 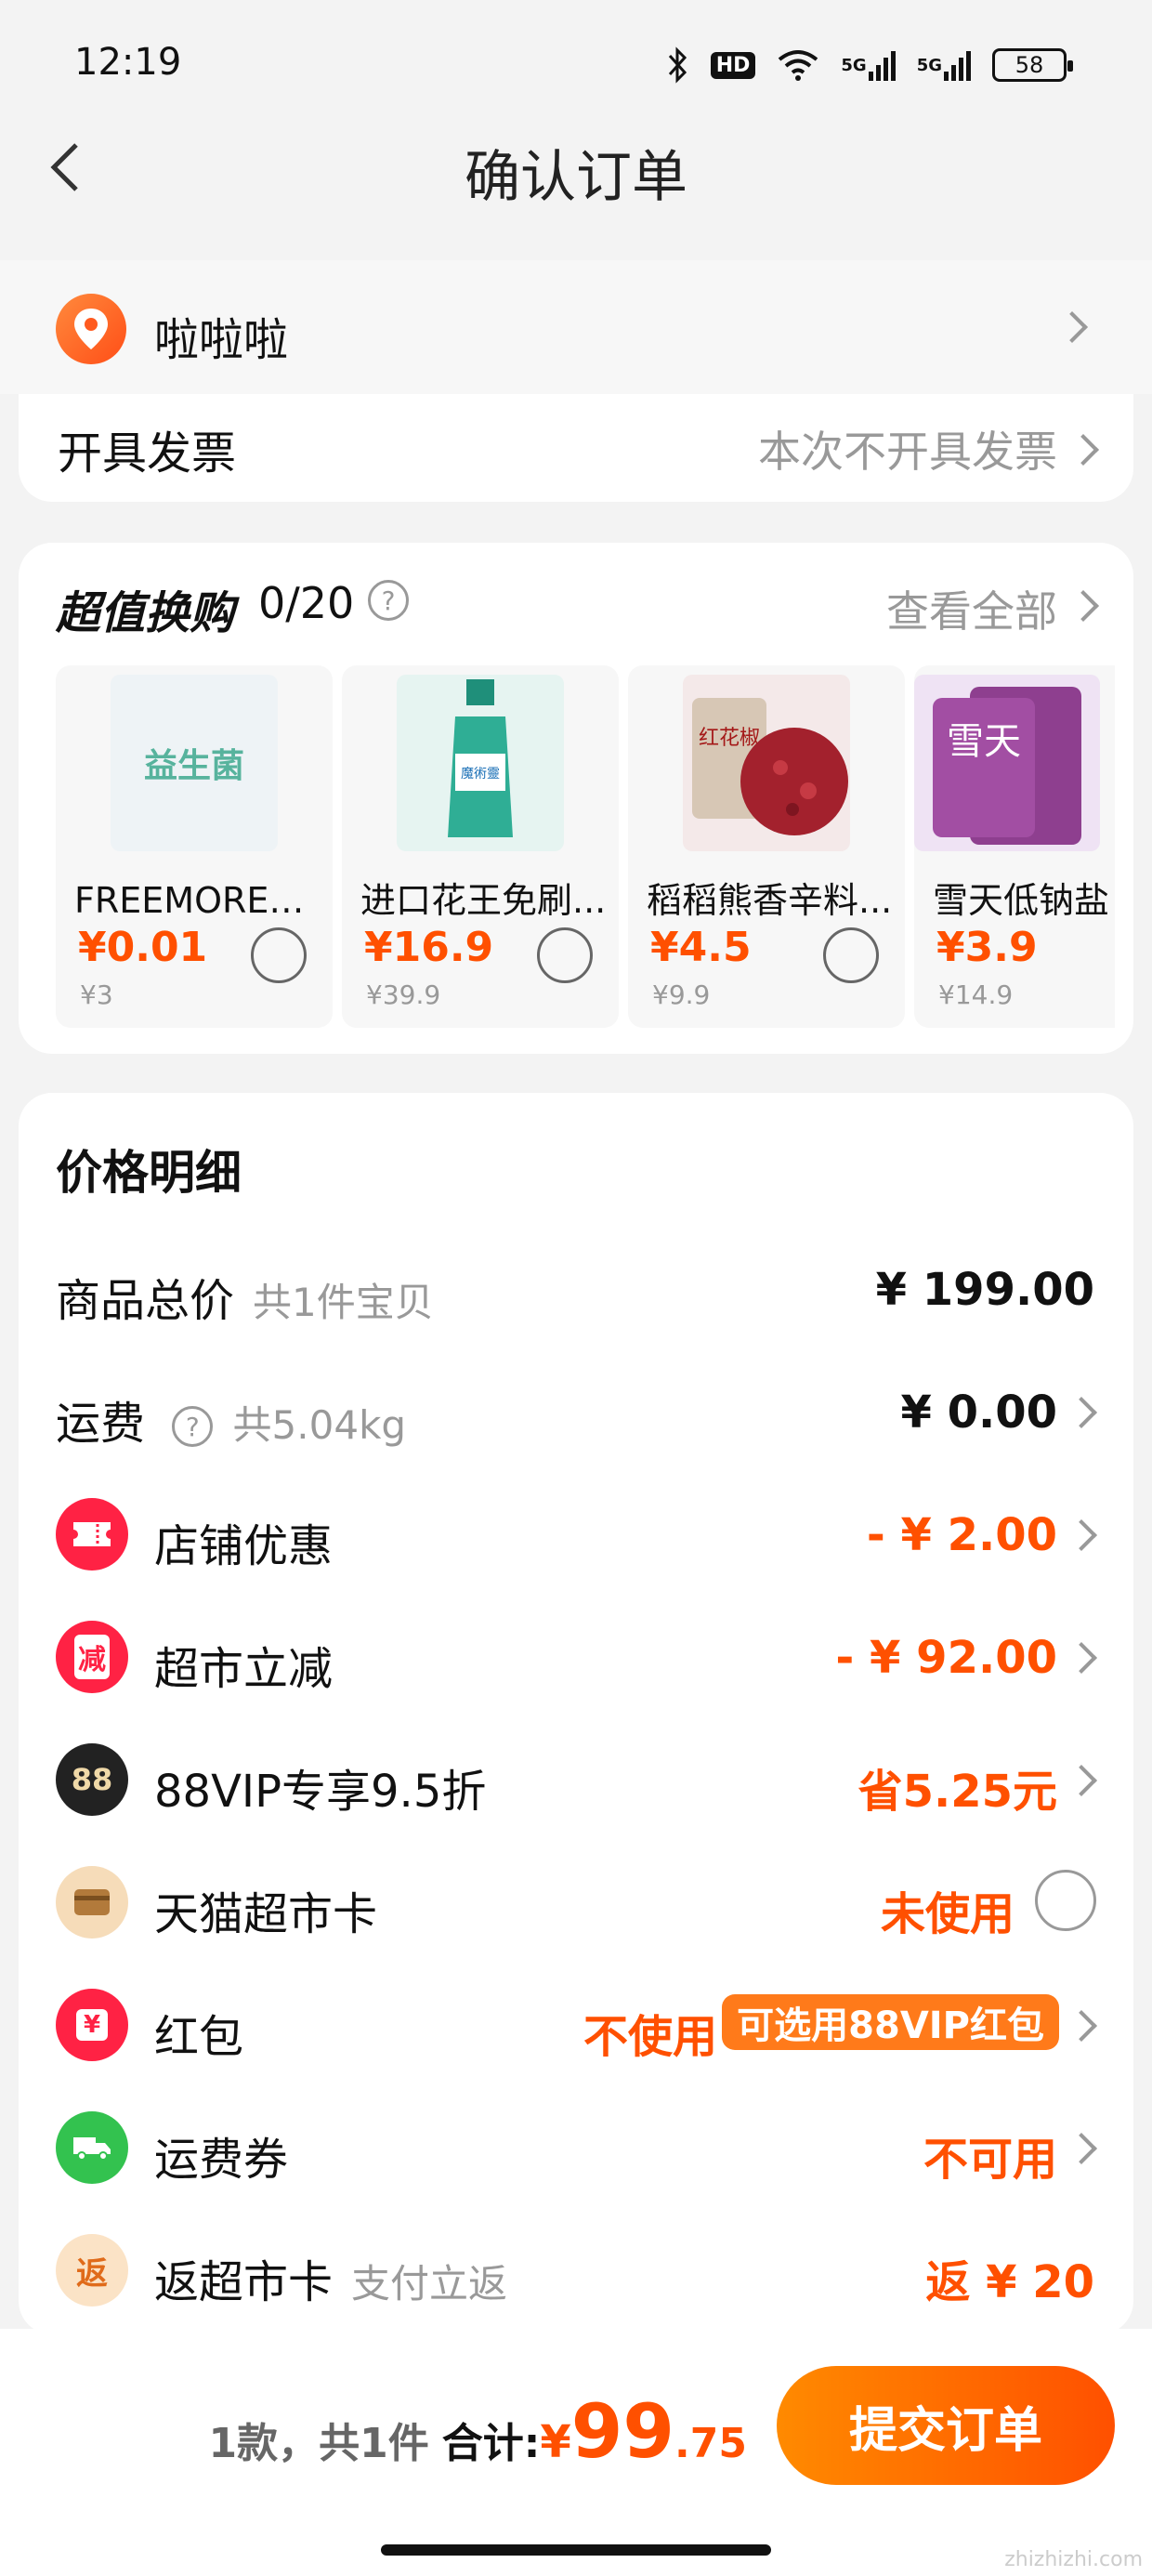 What do you see at coordinates (319, 1425) in the screenshot?
I see `row-sub: 共5.04kg` at bounding box center [319, 1425].